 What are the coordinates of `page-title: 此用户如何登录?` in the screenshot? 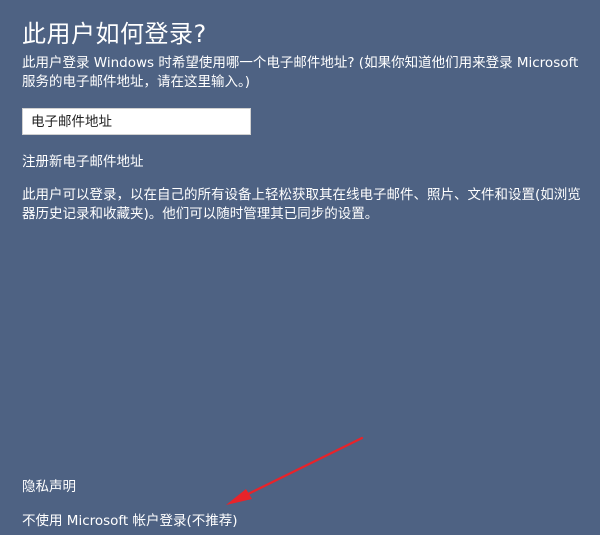 It's located at (114, 34).